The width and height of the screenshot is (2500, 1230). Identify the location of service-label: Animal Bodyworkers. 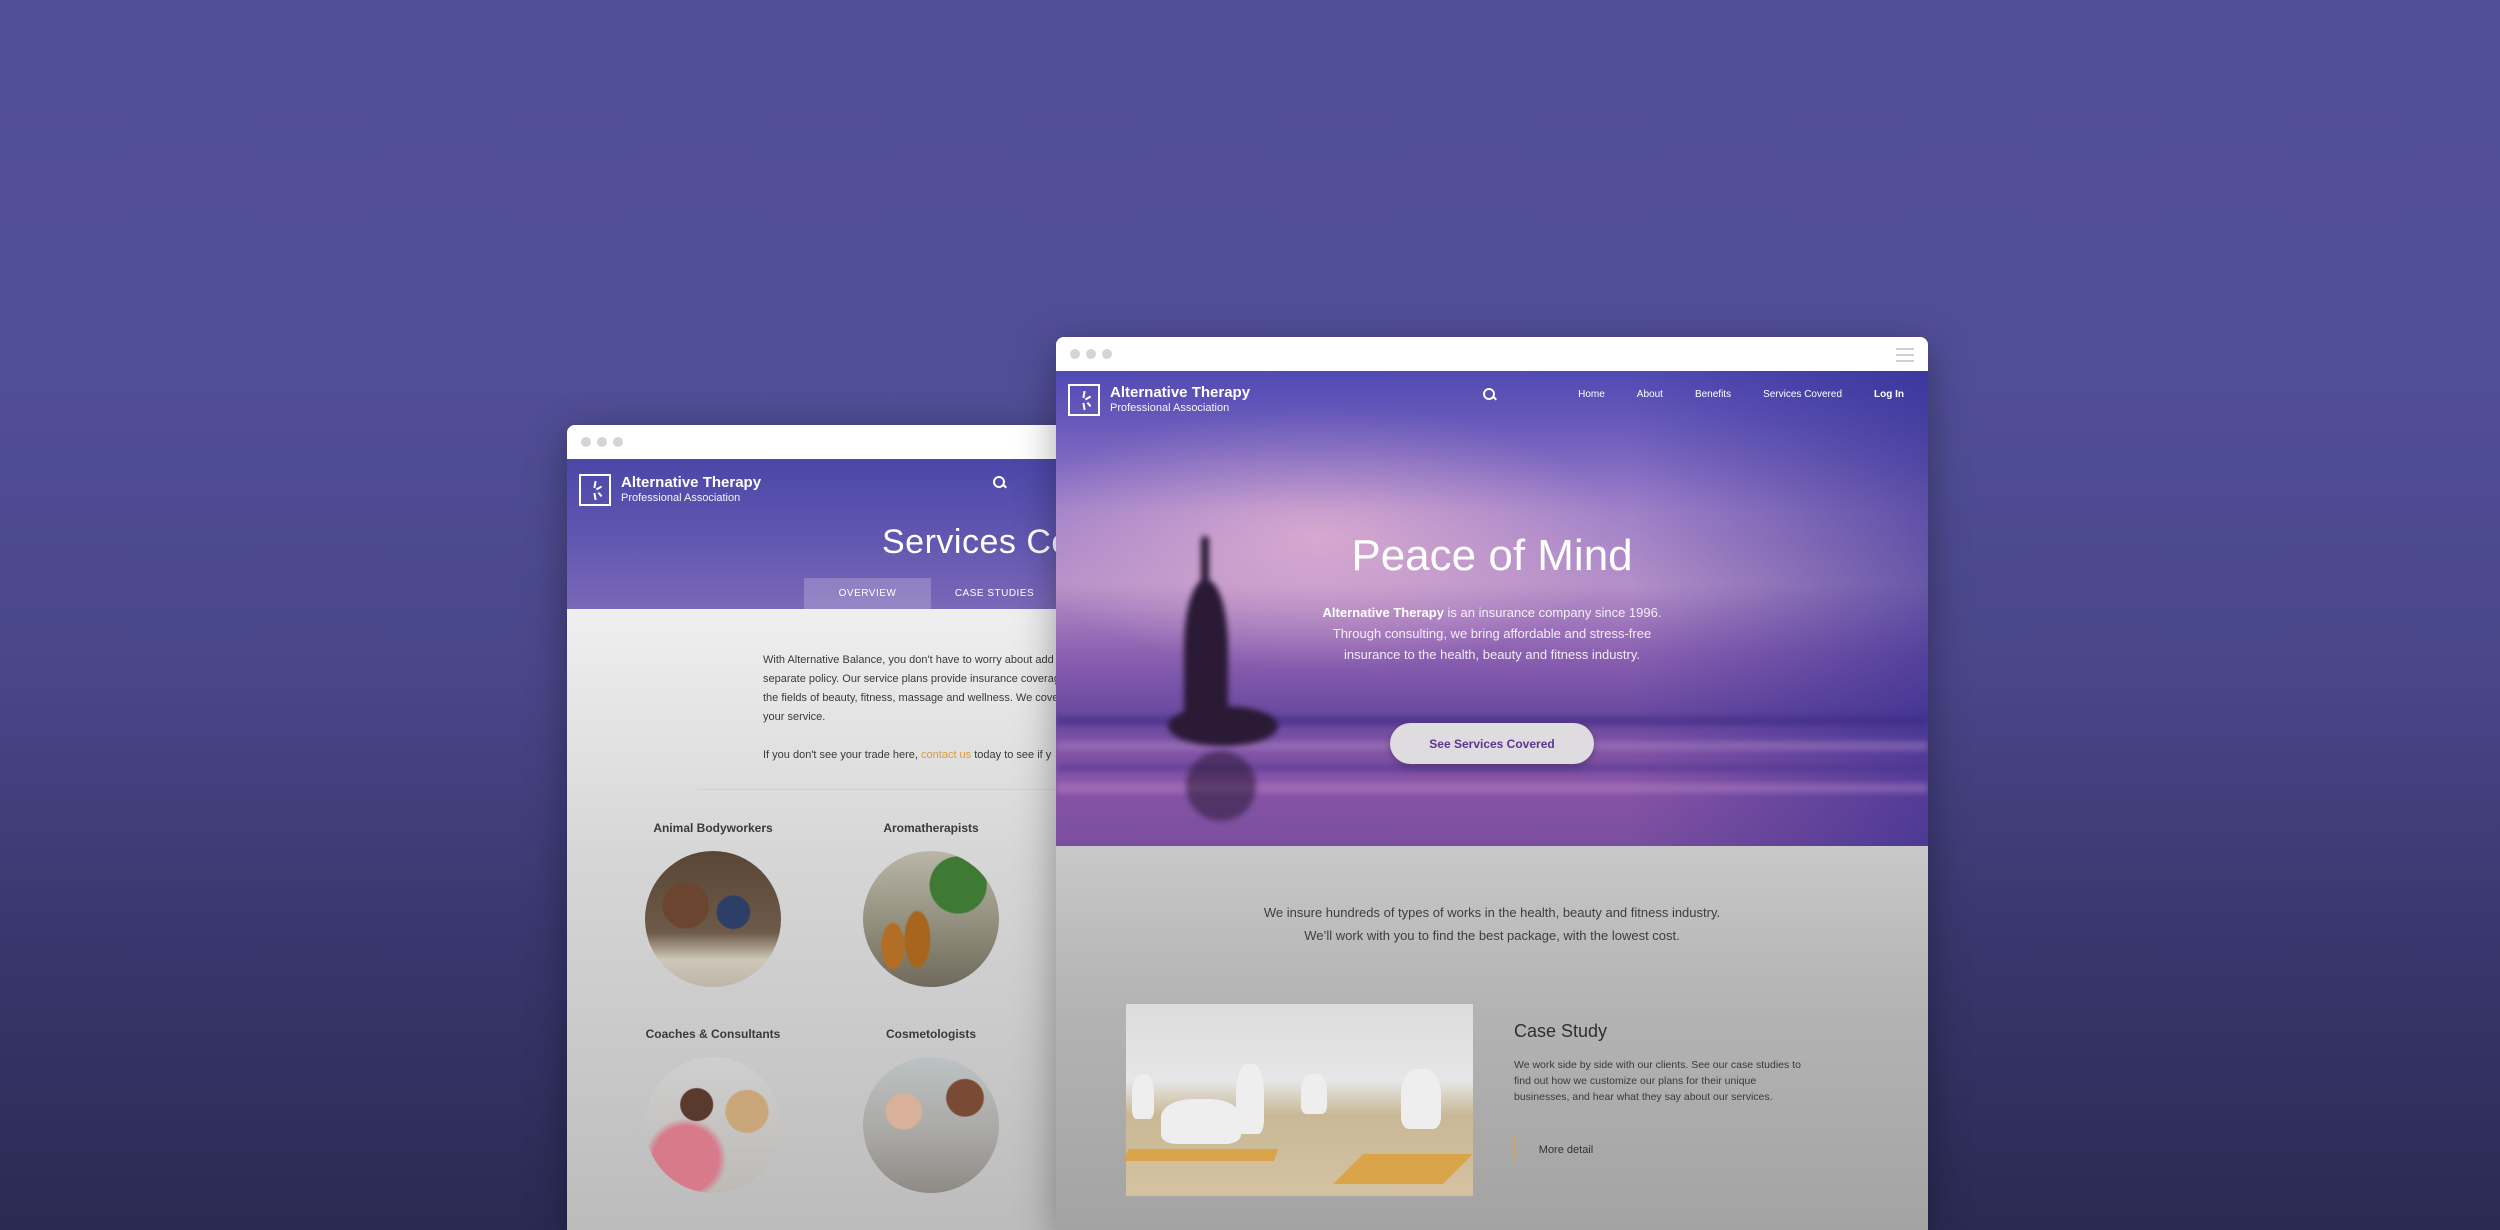
(713, 828).